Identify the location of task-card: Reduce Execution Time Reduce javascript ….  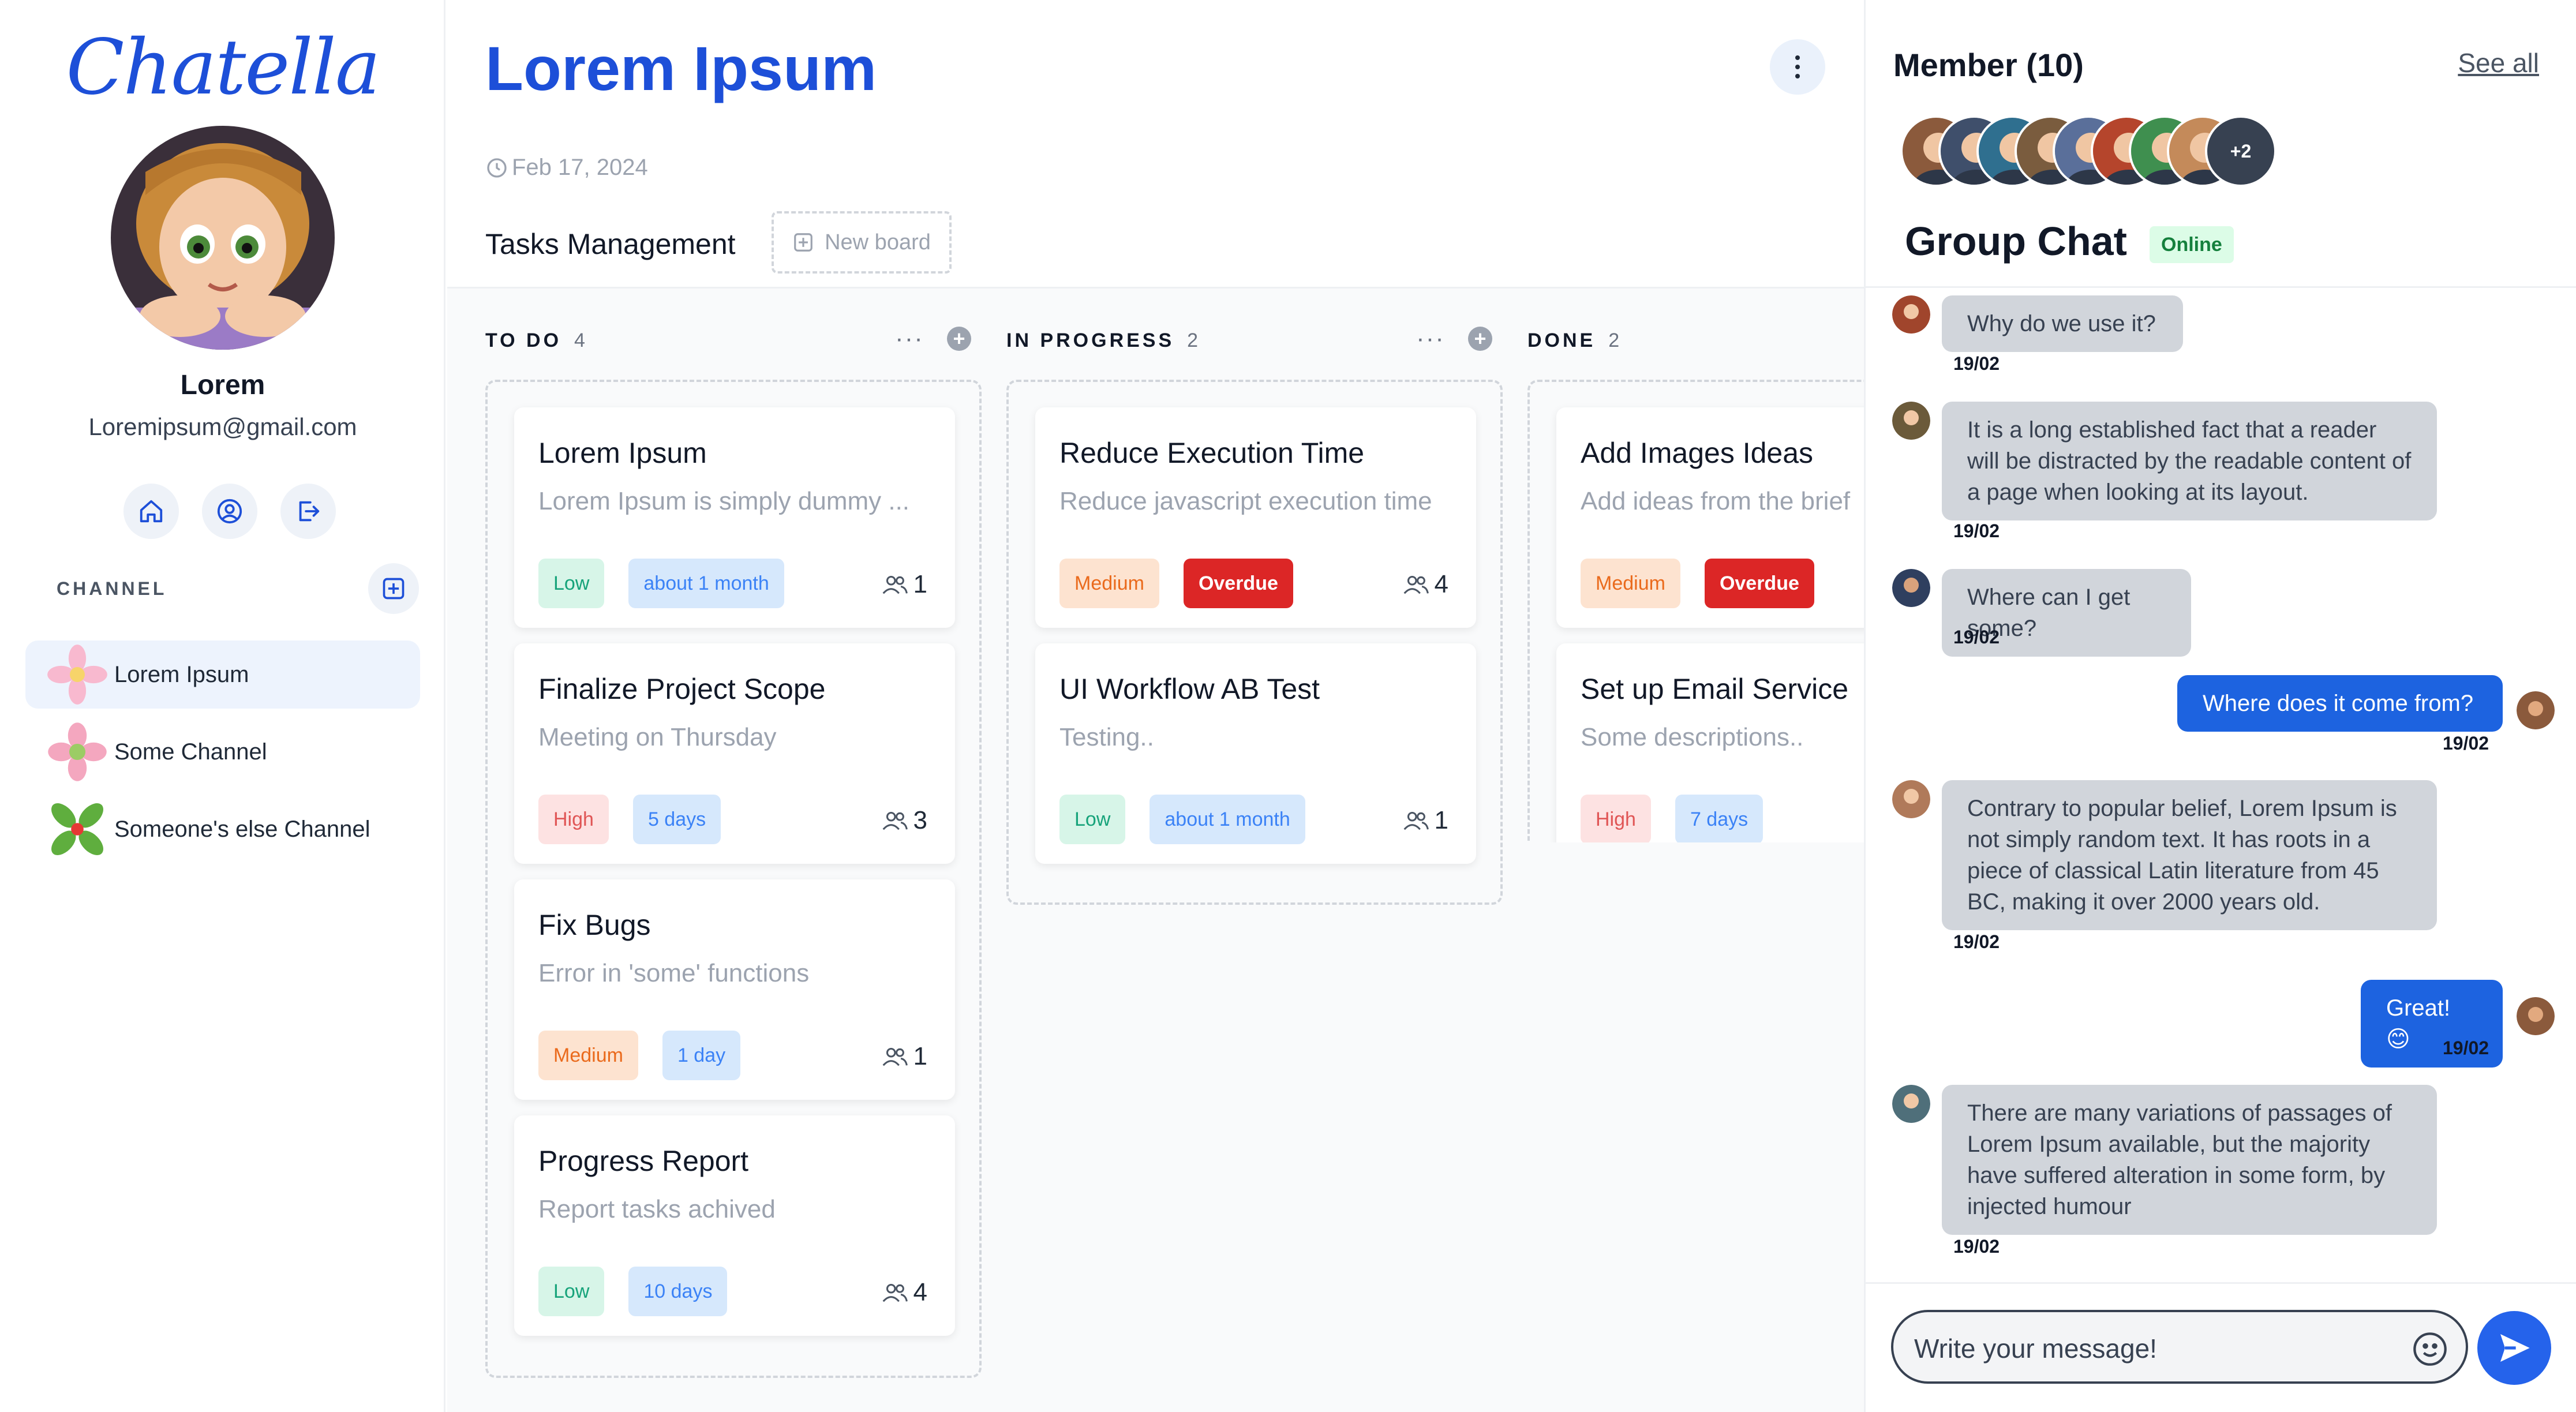
(1255, 517).